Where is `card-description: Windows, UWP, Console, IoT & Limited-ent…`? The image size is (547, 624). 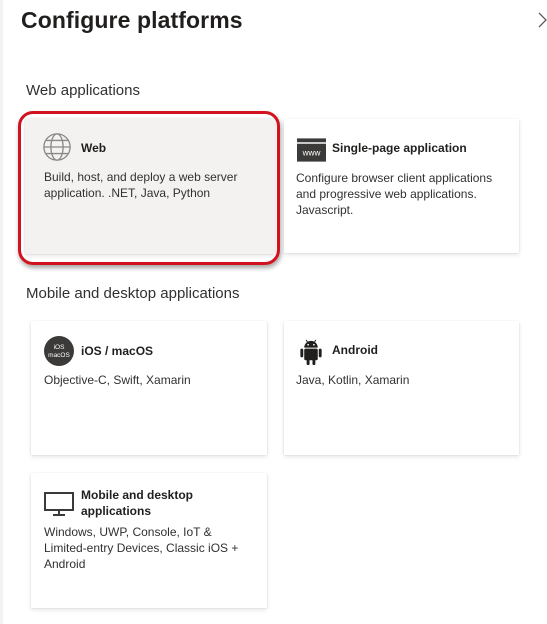
card-description: Windows, UWP, Console, IoT & Limited-ent… is located at coordinates (141, 548).